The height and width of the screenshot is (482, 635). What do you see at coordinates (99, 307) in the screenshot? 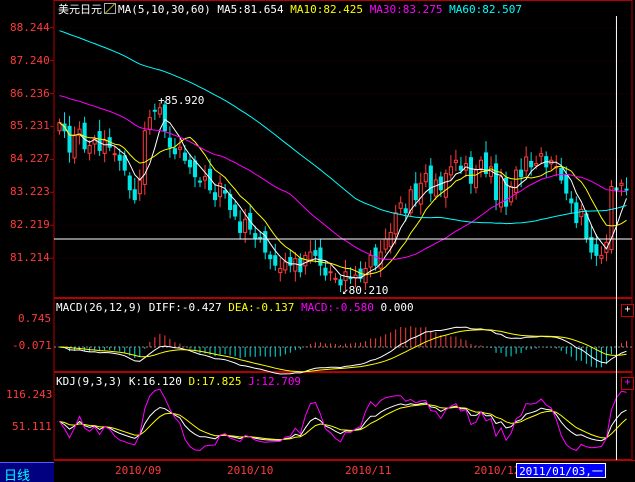
I see `macd-indicator-label: MACD(26,12,9)` at bounding box center [99, 307].